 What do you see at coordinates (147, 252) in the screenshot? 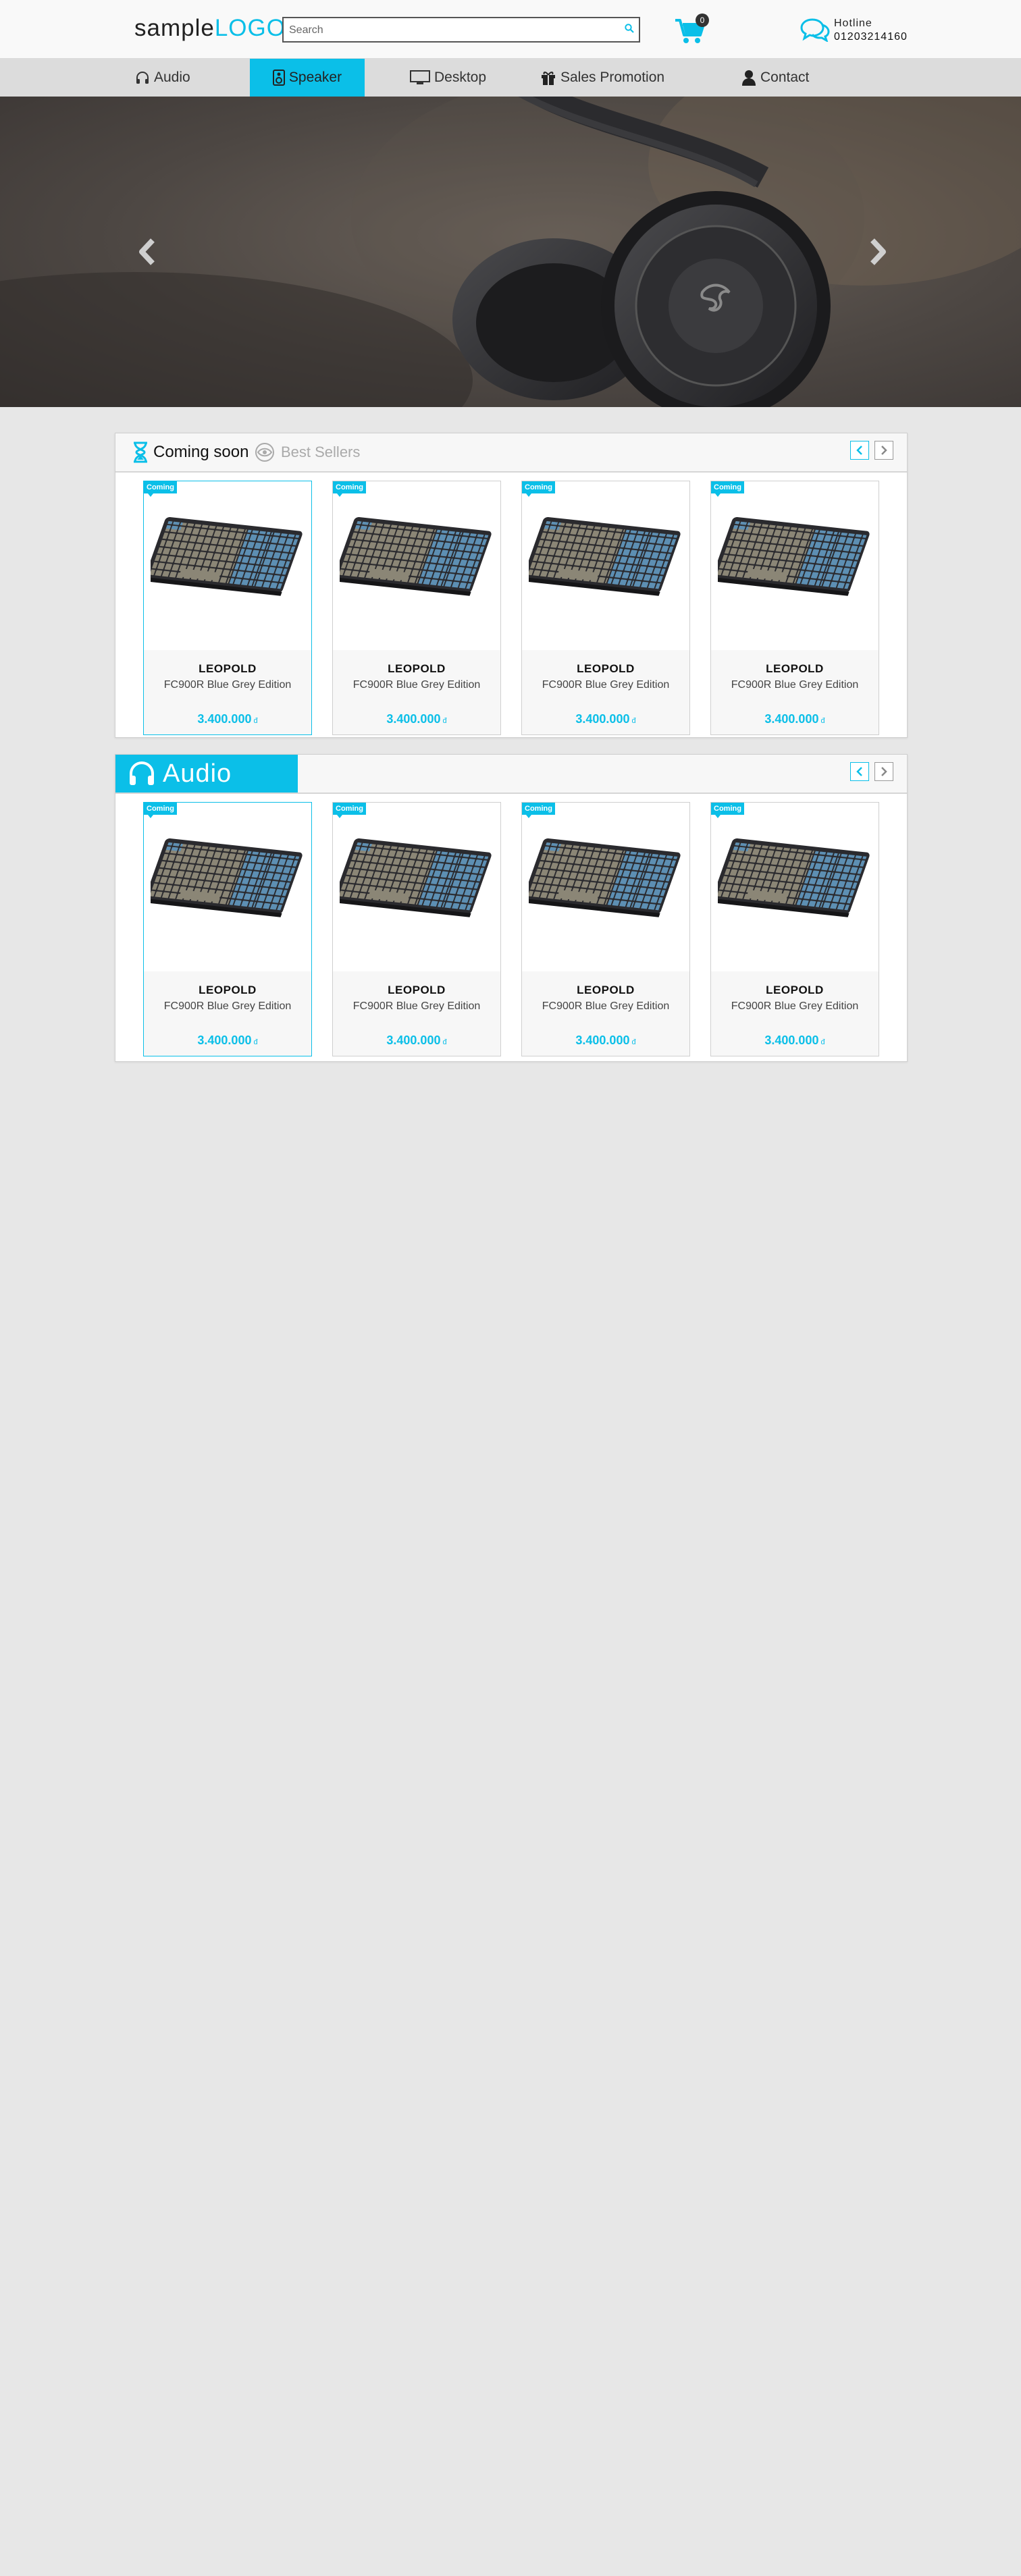
I see `banner-prev-arrow` at bounding box center [147, 252].